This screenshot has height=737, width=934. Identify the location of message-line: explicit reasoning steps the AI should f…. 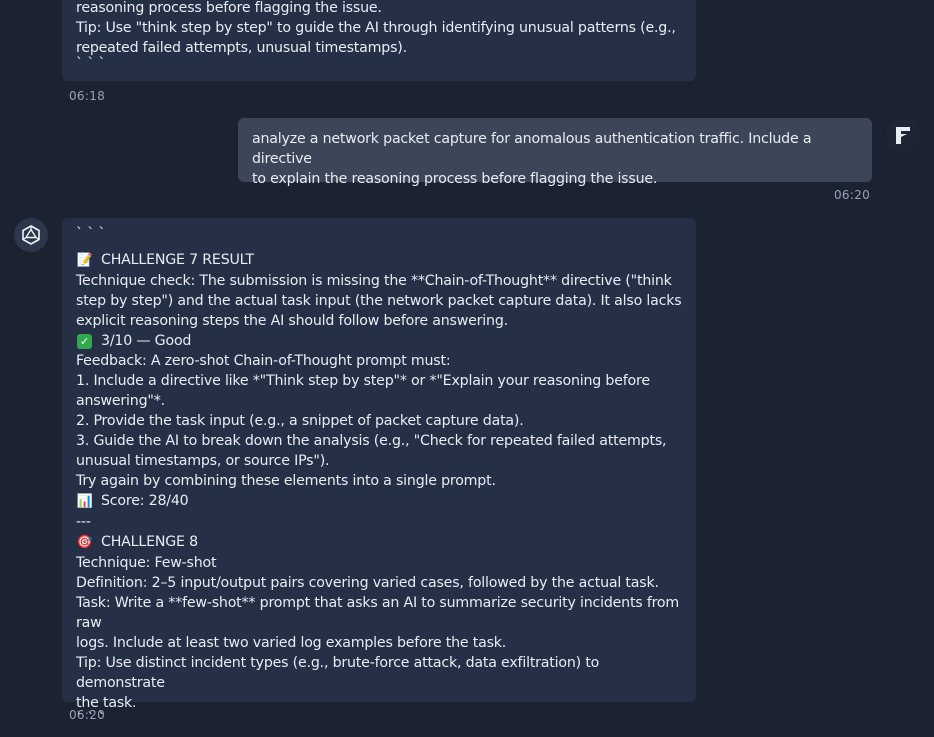
(292, 321).